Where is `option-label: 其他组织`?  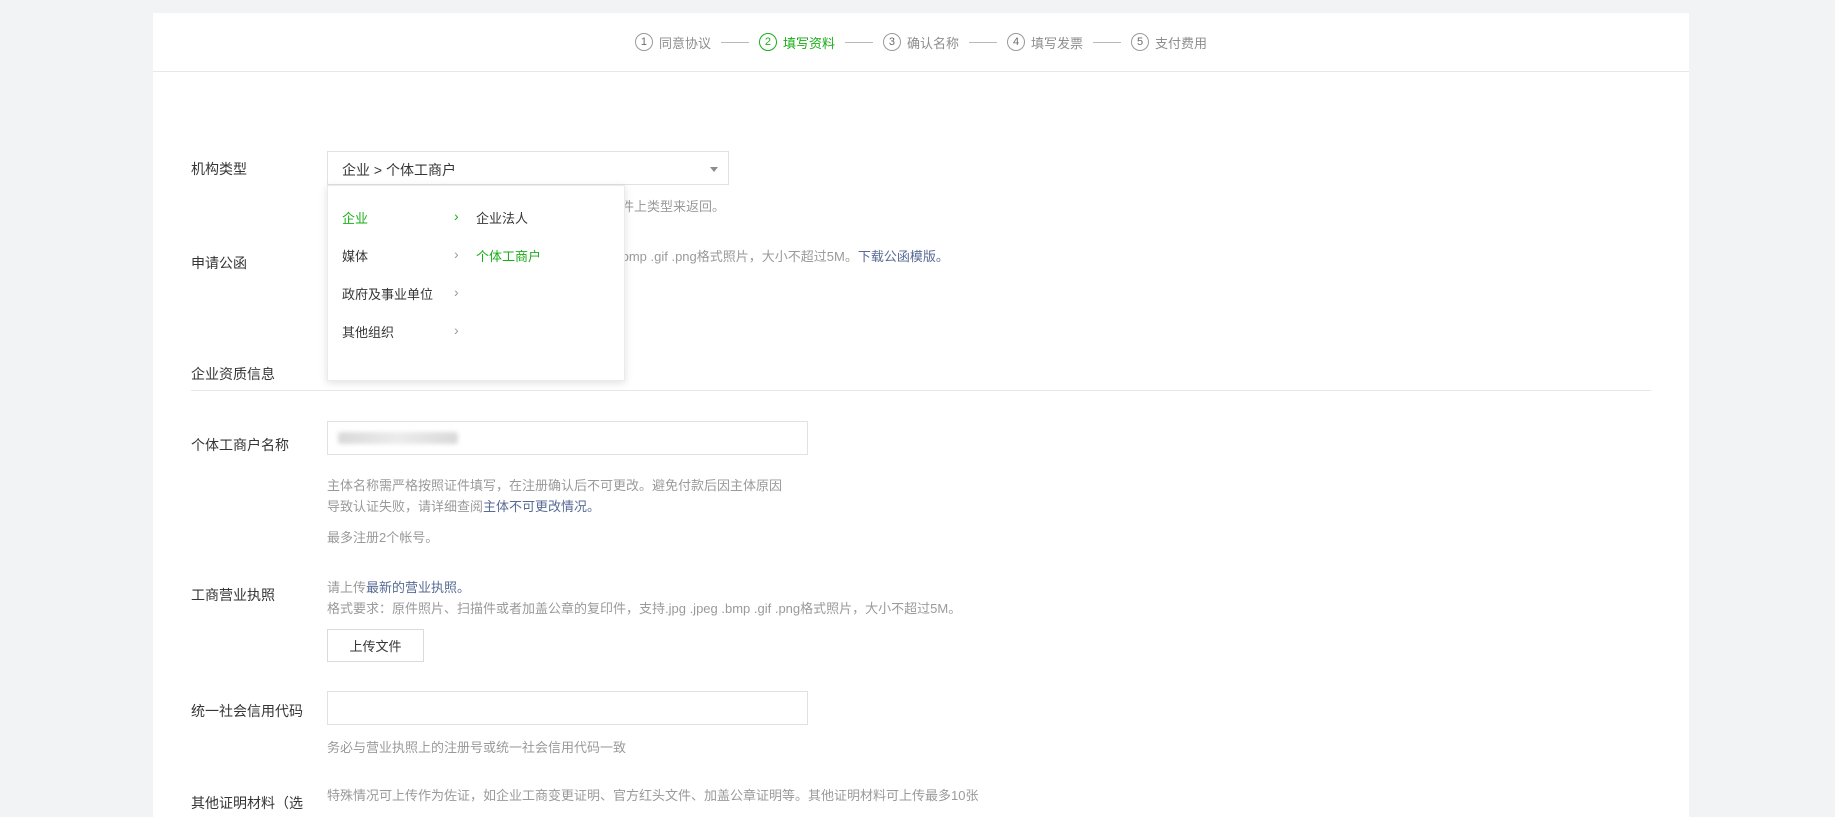 option-label: 其他组织 is located at coordinates (368, 332).